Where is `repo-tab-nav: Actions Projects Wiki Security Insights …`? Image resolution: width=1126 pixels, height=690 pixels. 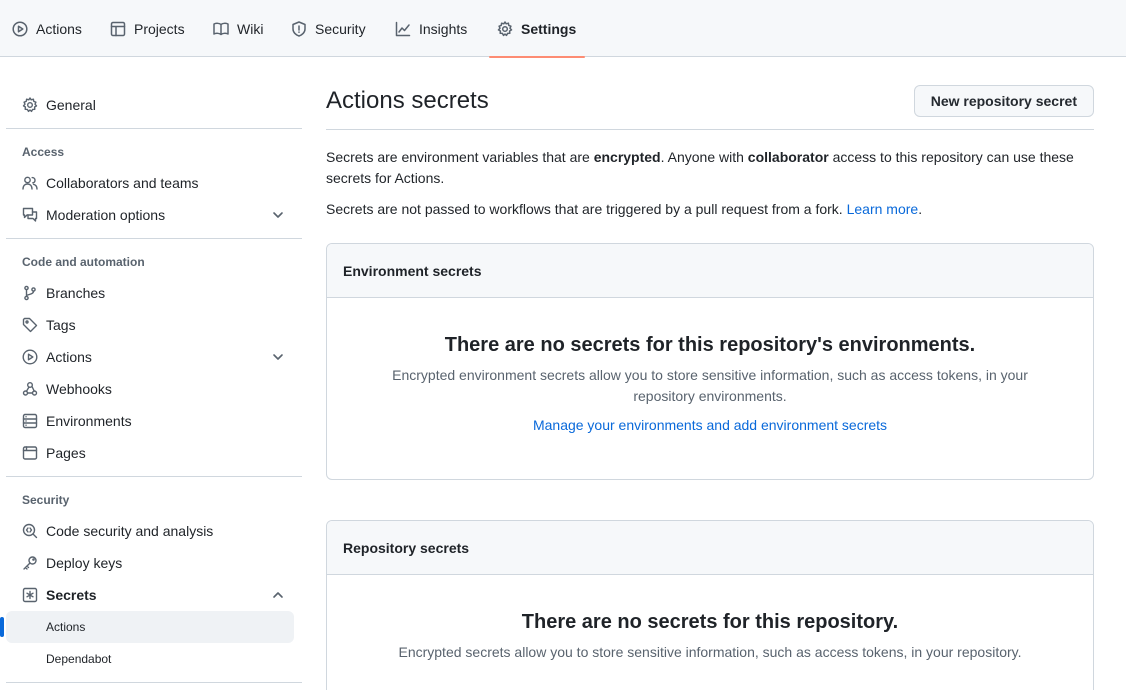 repo-tab-nav: Actions Projects Wiki Security Insights … is located at coordinates (563, 29).